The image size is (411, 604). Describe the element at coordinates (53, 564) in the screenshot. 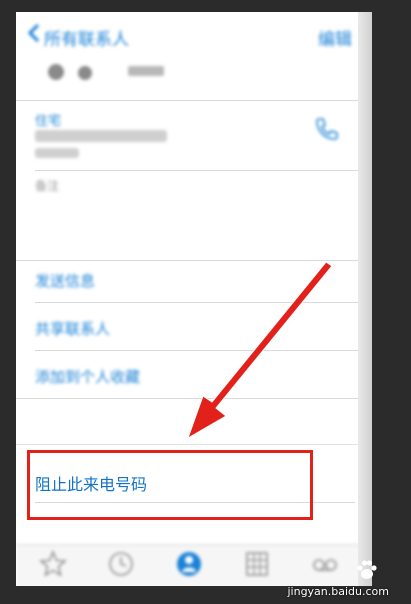

I see `star-icon` at that location.